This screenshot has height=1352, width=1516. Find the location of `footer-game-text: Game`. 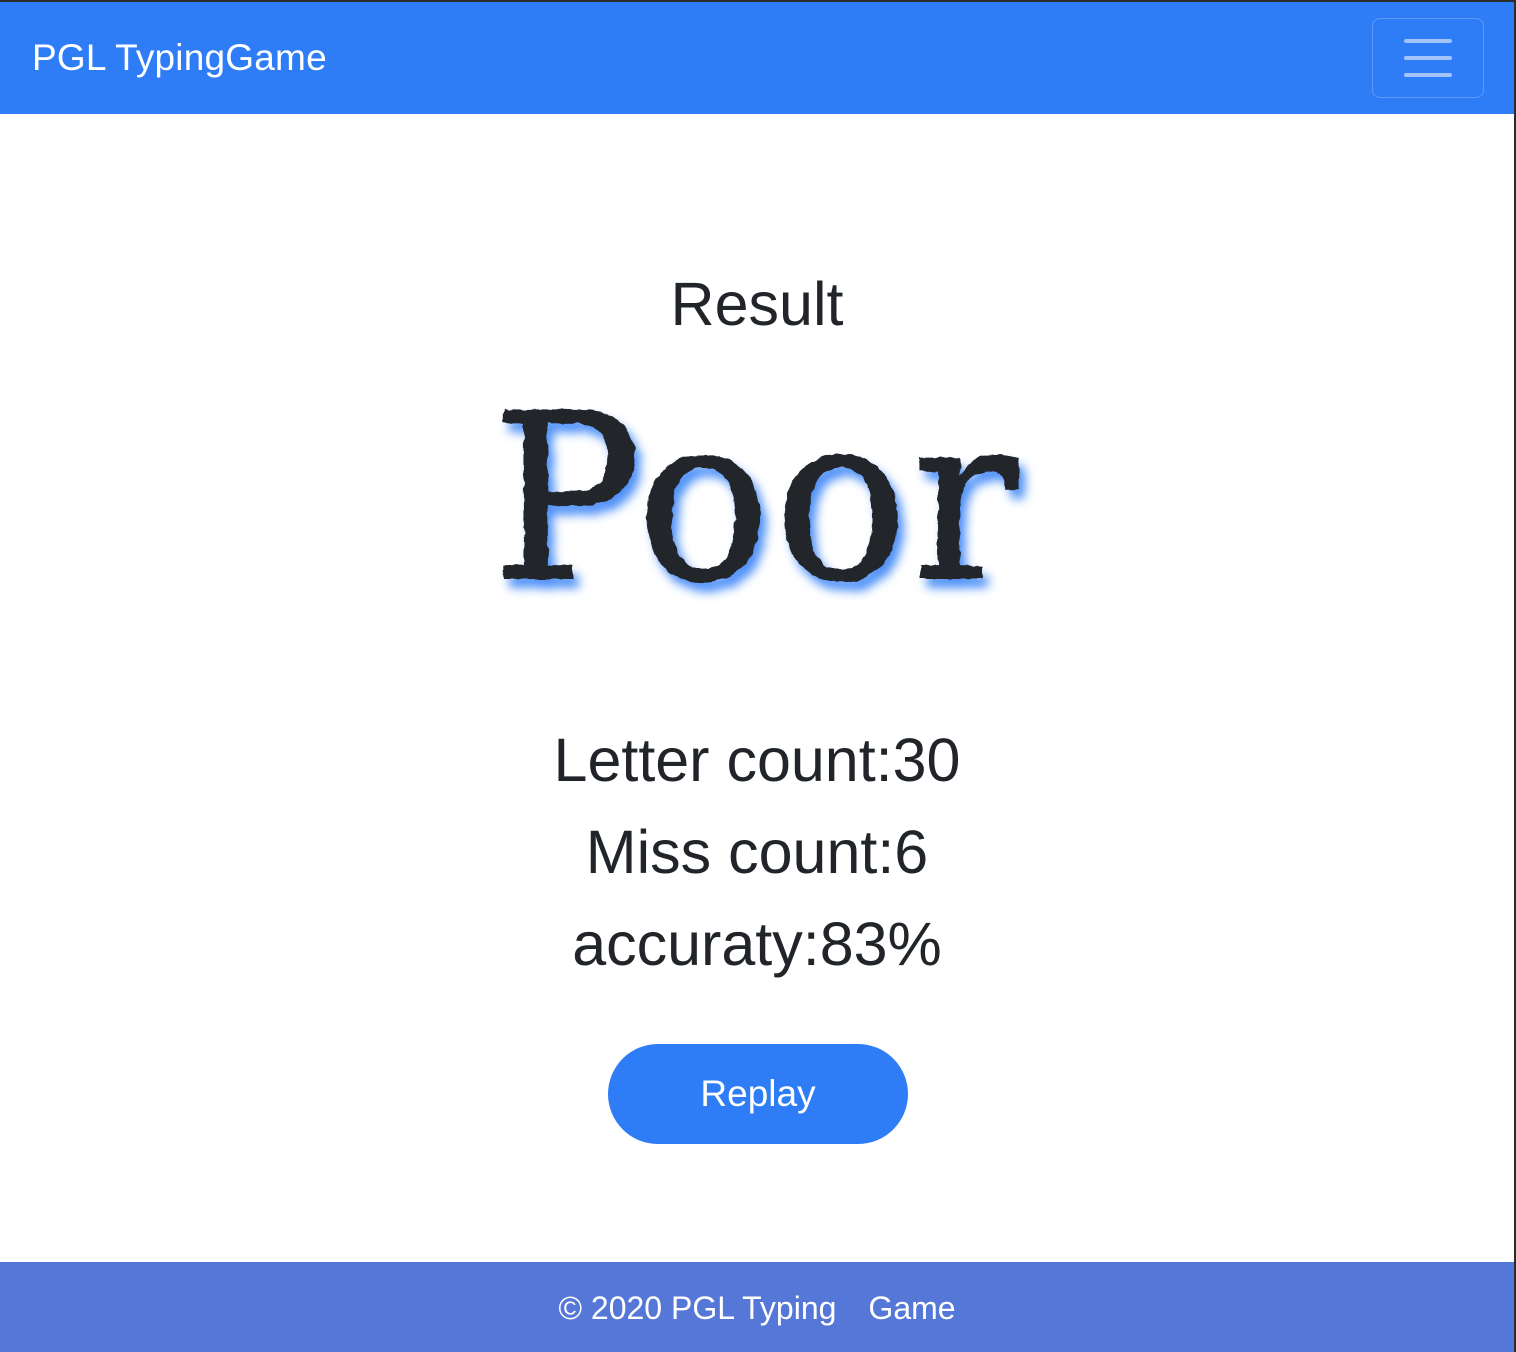

footer-game-text: Game is located at coordinates (912, 1307).